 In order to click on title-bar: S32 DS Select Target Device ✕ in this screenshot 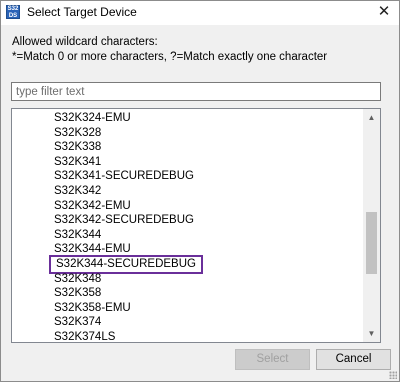, I will do `click(200, 13)`.